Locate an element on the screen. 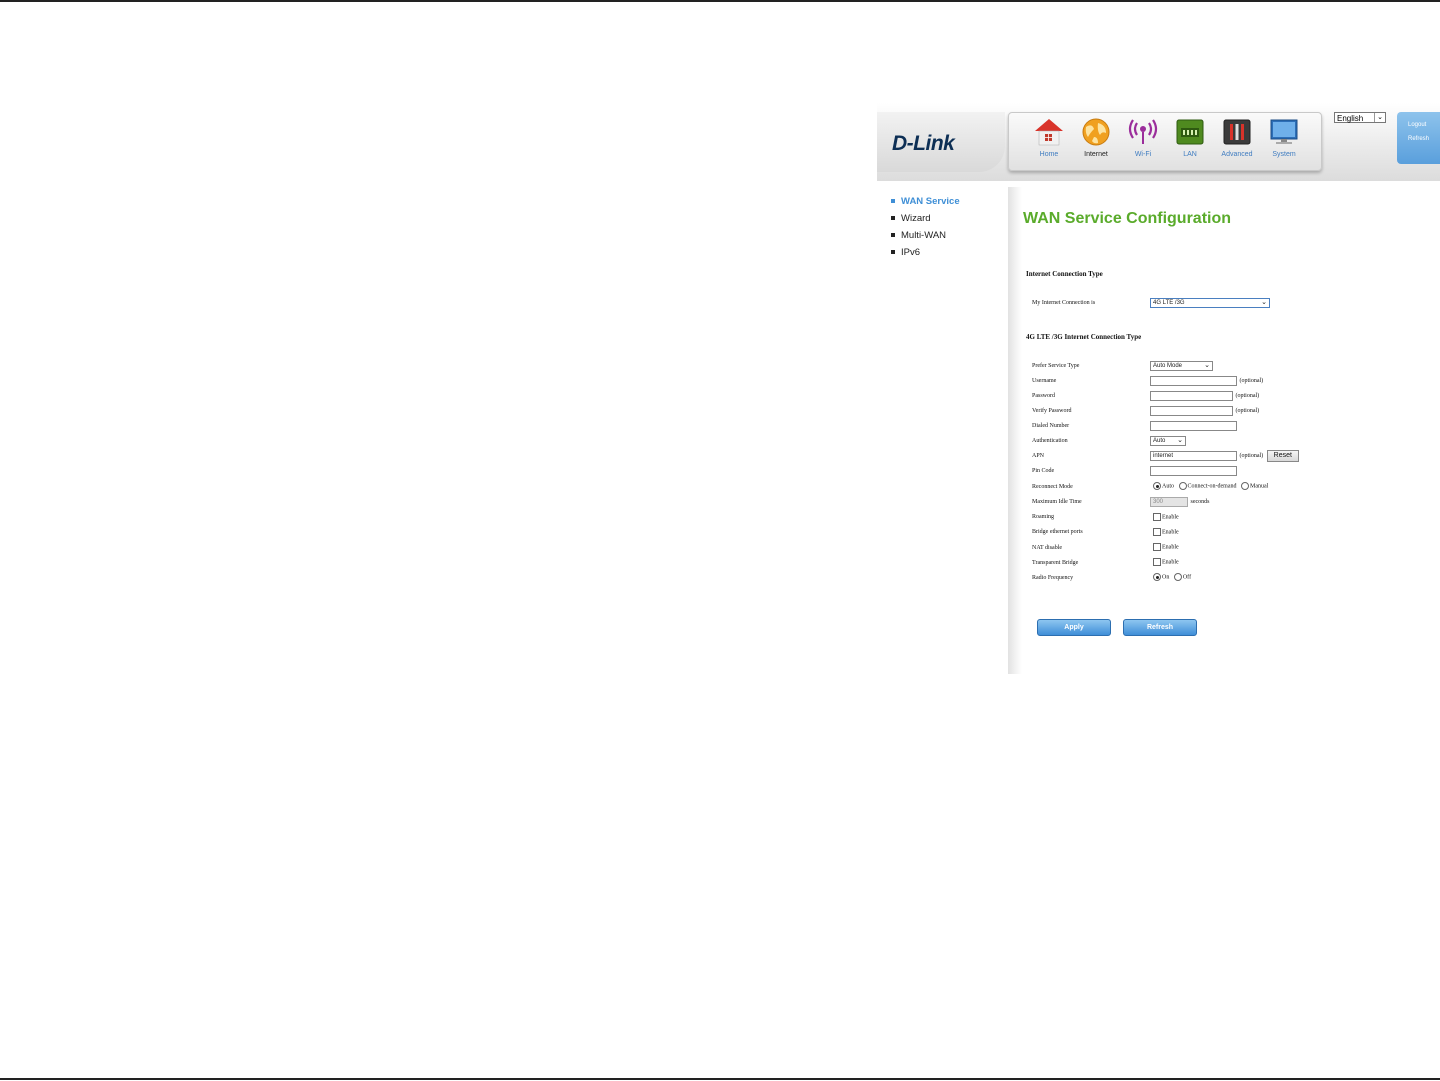 The width and height of the screenshot is (1440, 1081). logo-area: D-Link is located at coordinates (941, 142).